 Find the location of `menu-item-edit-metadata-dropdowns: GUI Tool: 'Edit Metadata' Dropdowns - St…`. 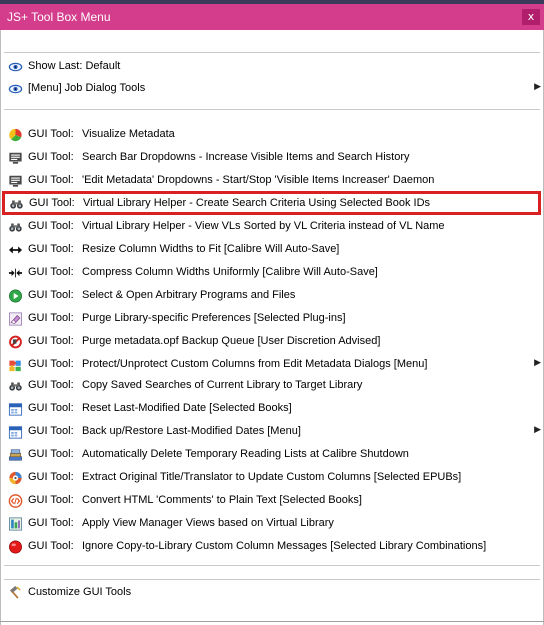

menu-item-edit-metadata-dropdowns: GUI Tool: 'Edit Metadata' Dropdowns - St… is located at coordinates (272, 181).